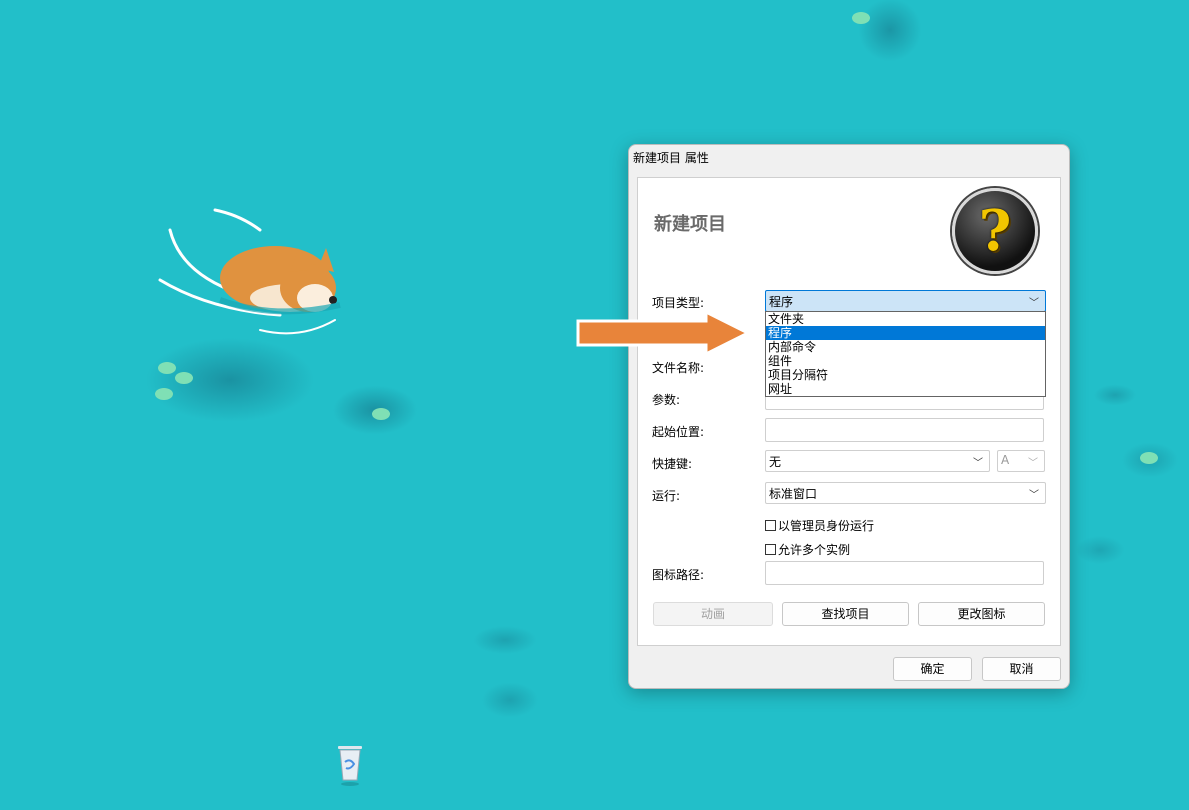  I want to click on run-mode-select: 标准窗口 ﹀, so click(905, 493).